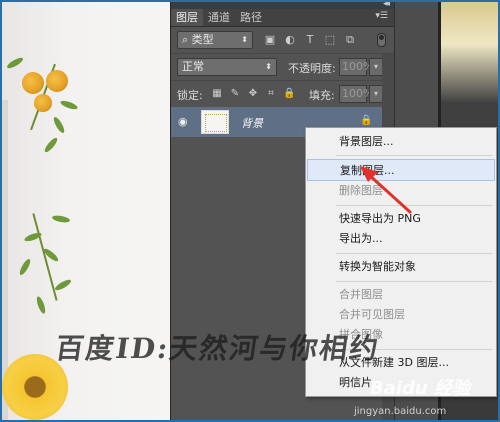 Image resolution: width=500 pixels, height=422 pixels. Describe the element at coordinates (215, 122) in the screenshot. I see `layer-thumbnail` at that location.